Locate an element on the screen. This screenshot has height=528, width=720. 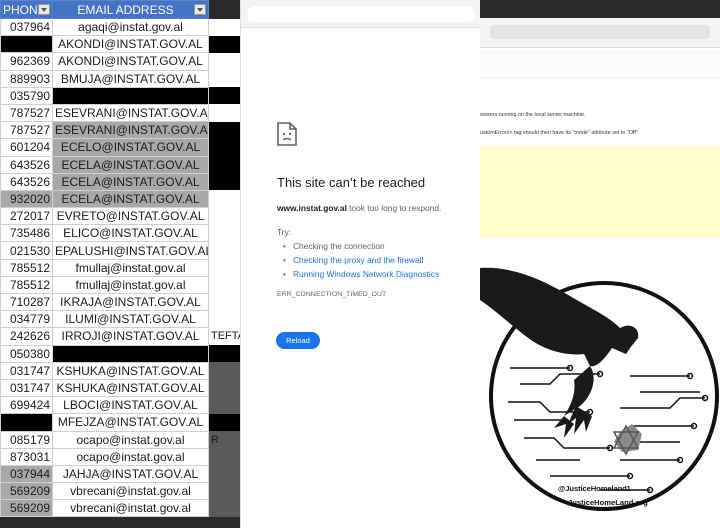
phone-cell: 643526 is located at coordinates (26, 164).